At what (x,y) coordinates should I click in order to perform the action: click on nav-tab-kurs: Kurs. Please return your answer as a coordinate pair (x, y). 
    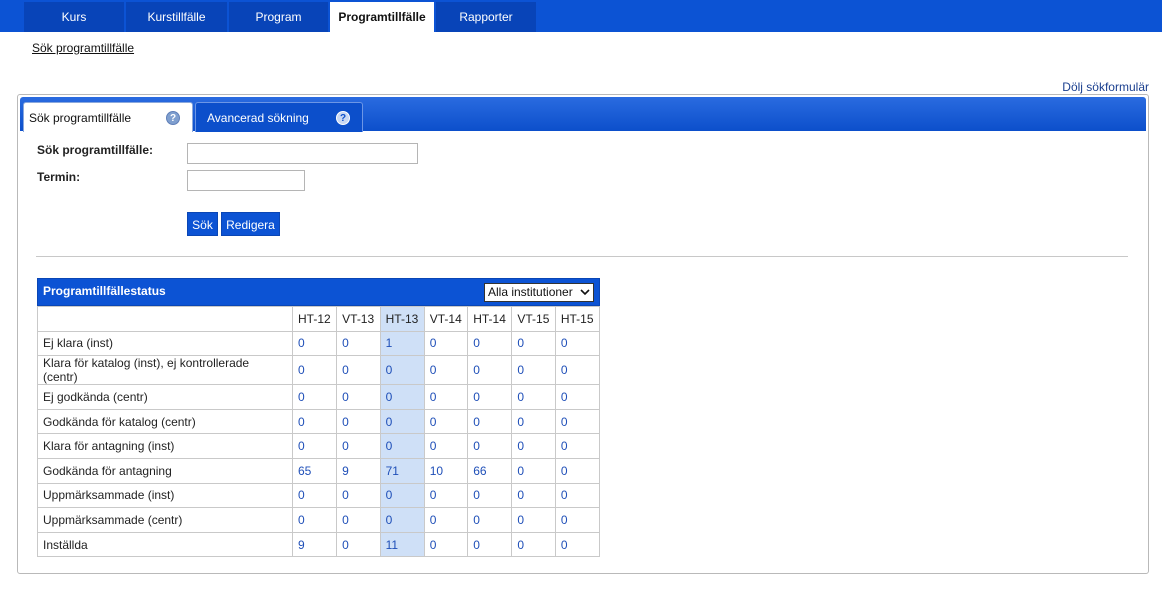
    Looking at the image, I should click on (74, 17).